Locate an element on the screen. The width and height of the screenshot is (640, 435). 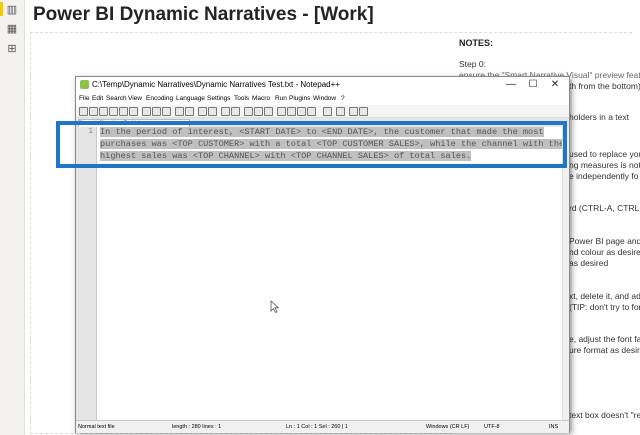
menu-view: View is located at coordinates (135, 98).